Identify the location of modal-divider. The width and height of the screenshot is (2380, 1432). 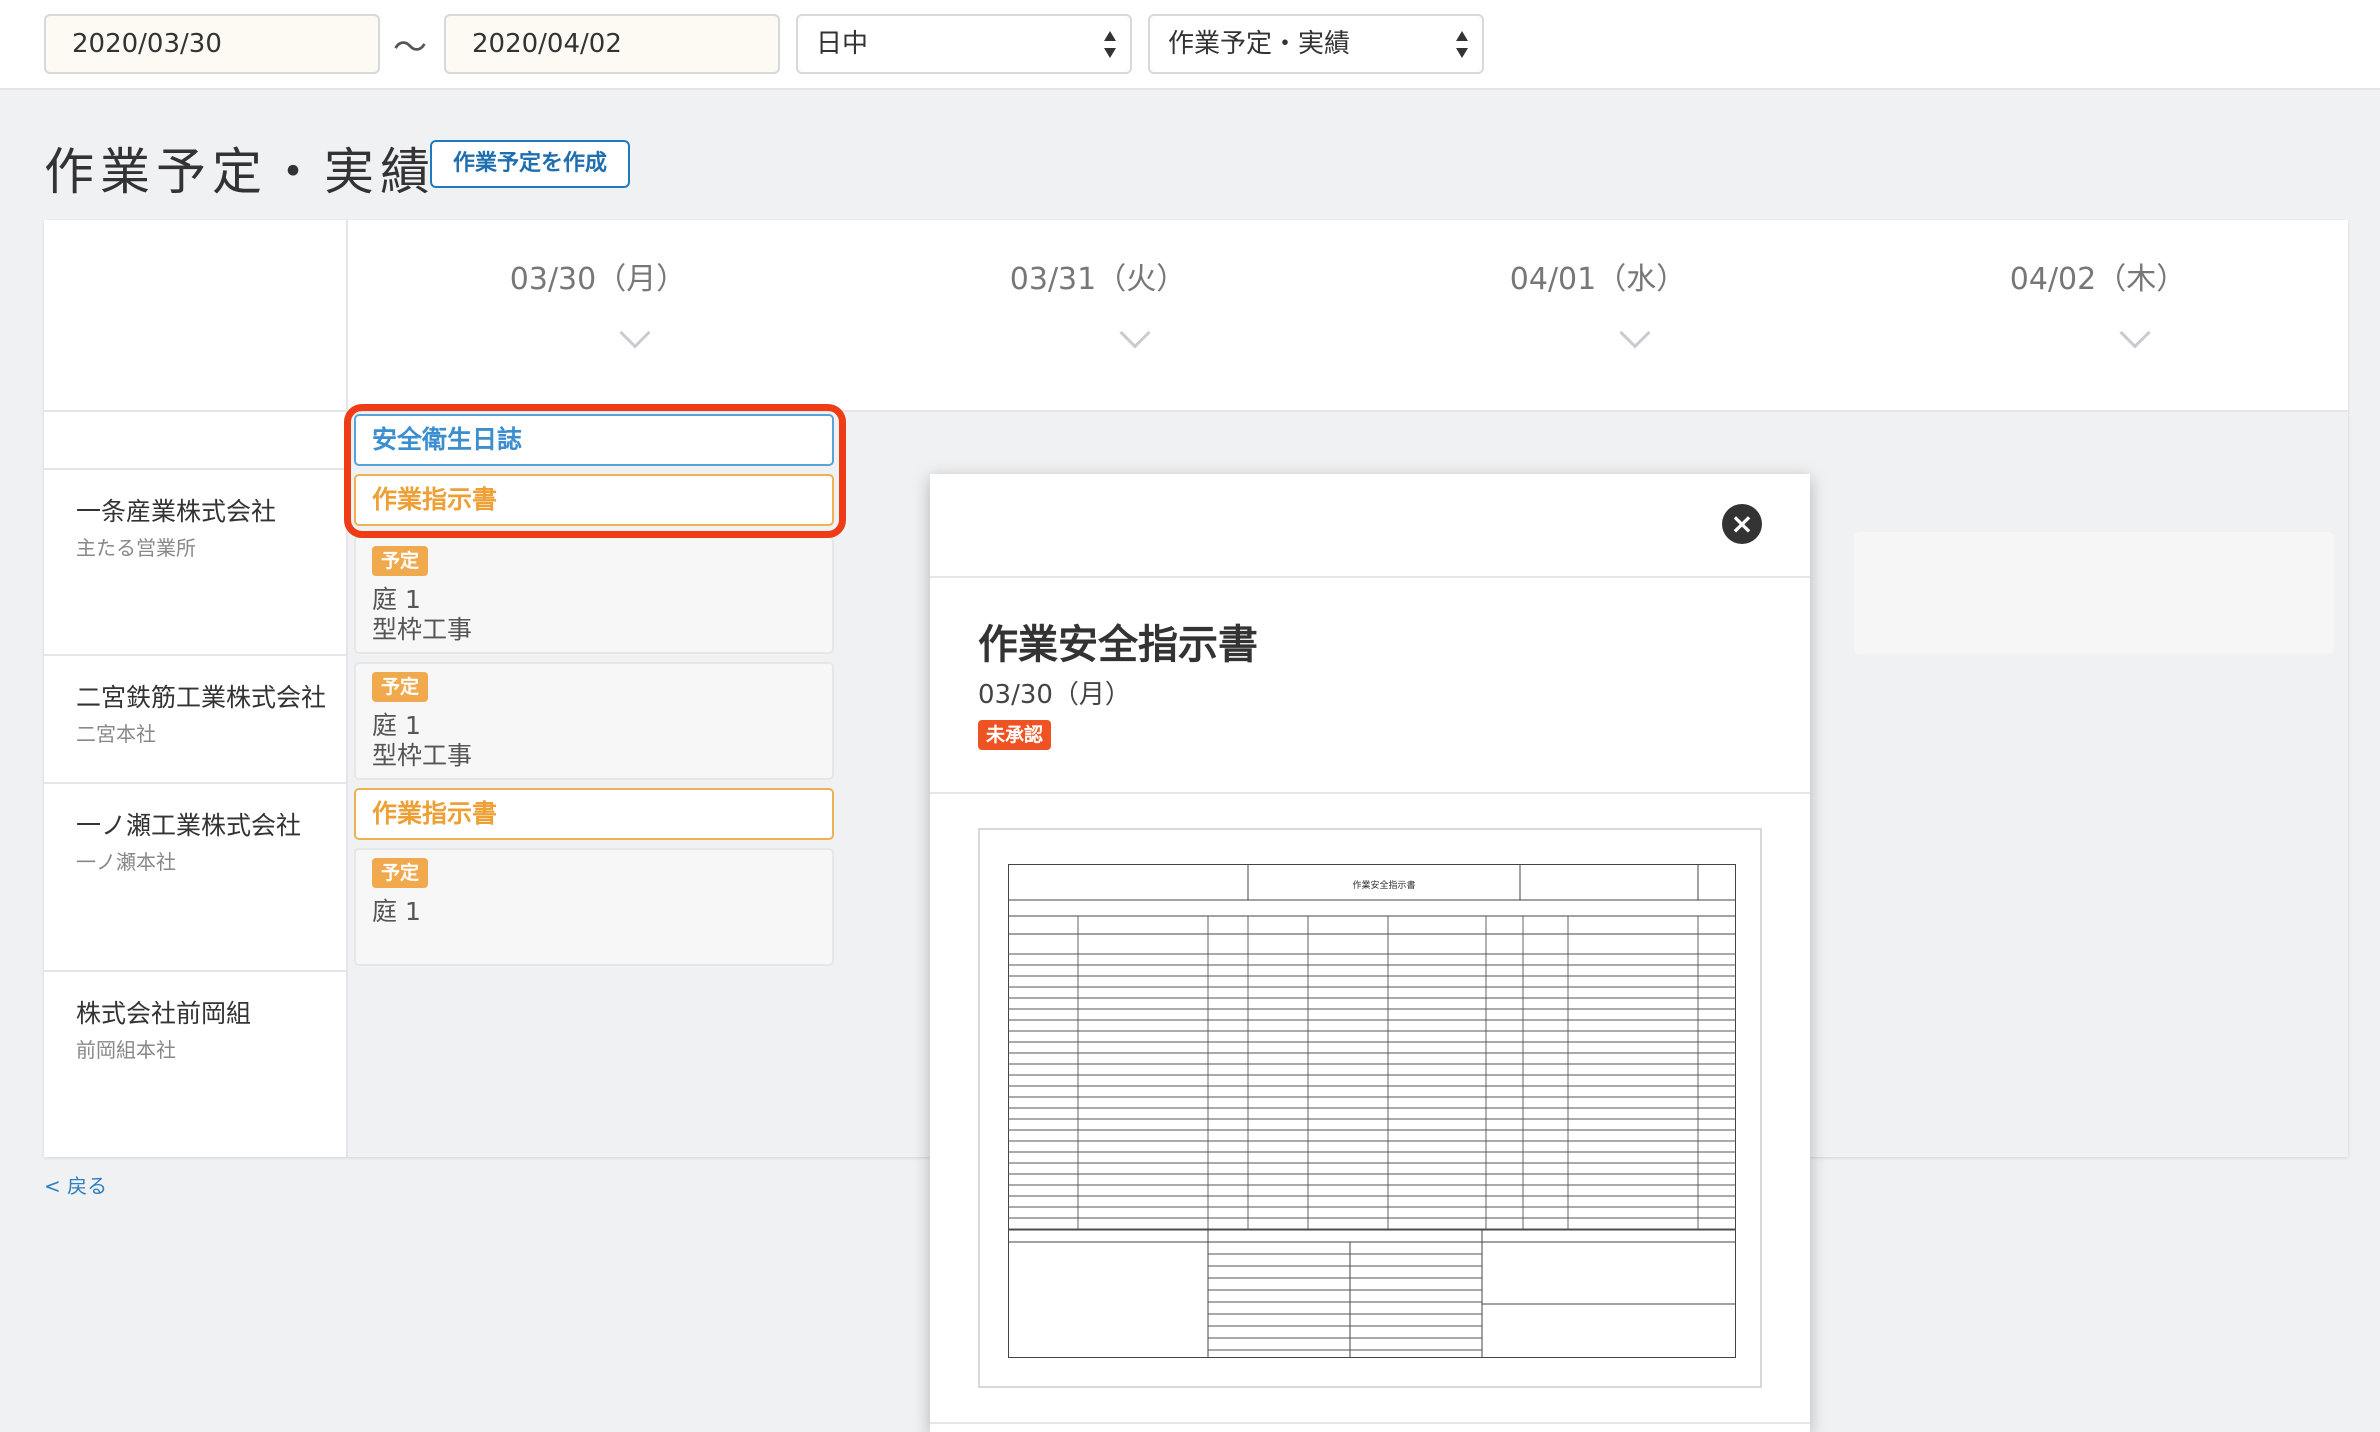
(1370, 793).